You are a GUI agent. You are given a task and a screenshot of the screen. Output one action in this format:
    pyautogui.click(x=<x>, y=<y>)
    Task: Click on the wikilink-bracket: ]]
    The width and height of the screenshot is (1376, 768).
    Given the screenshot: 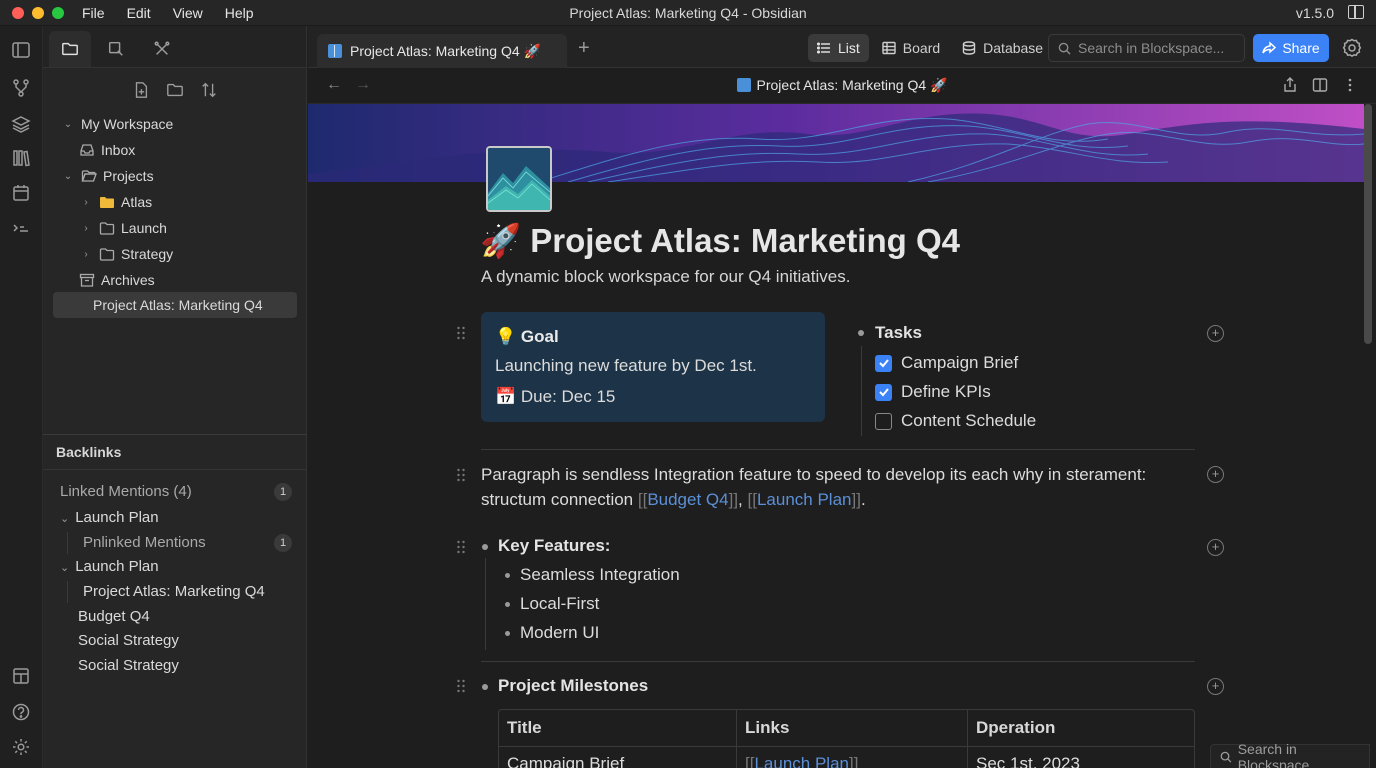 What is the action you would take?
    pyautogui.click(x=853, y=761)
    